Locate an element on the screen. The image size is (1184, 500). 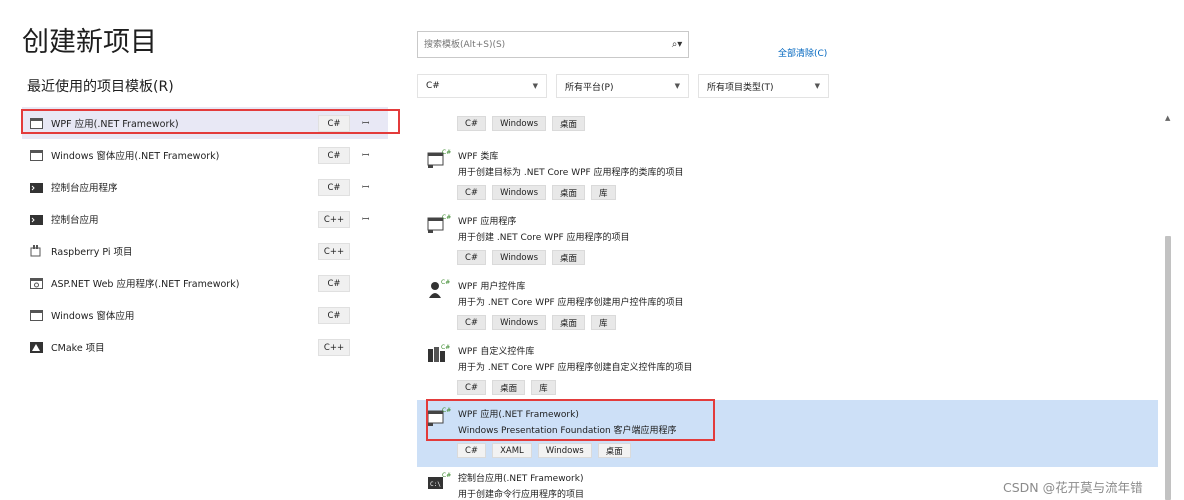
template-name: WPF 用户控件库 is located at coordinates (492, 287).